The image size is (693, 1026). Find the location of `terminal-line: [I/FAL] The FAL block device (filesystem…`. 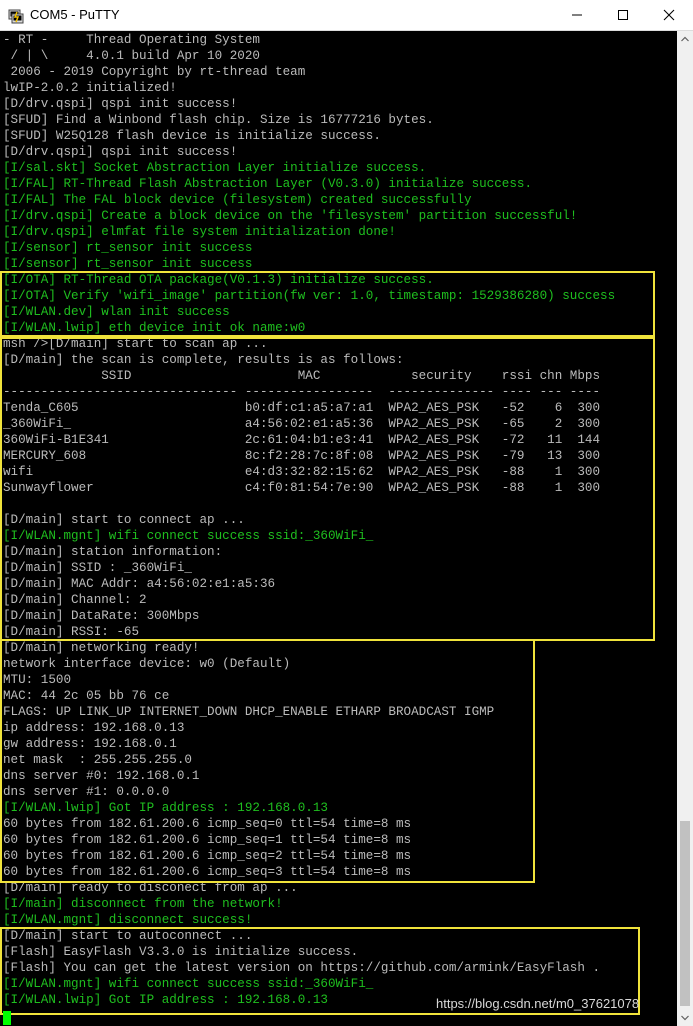

terminal-line: [I/FAL] The FAL block device (filesystem… is located at coordinates (237, 200).